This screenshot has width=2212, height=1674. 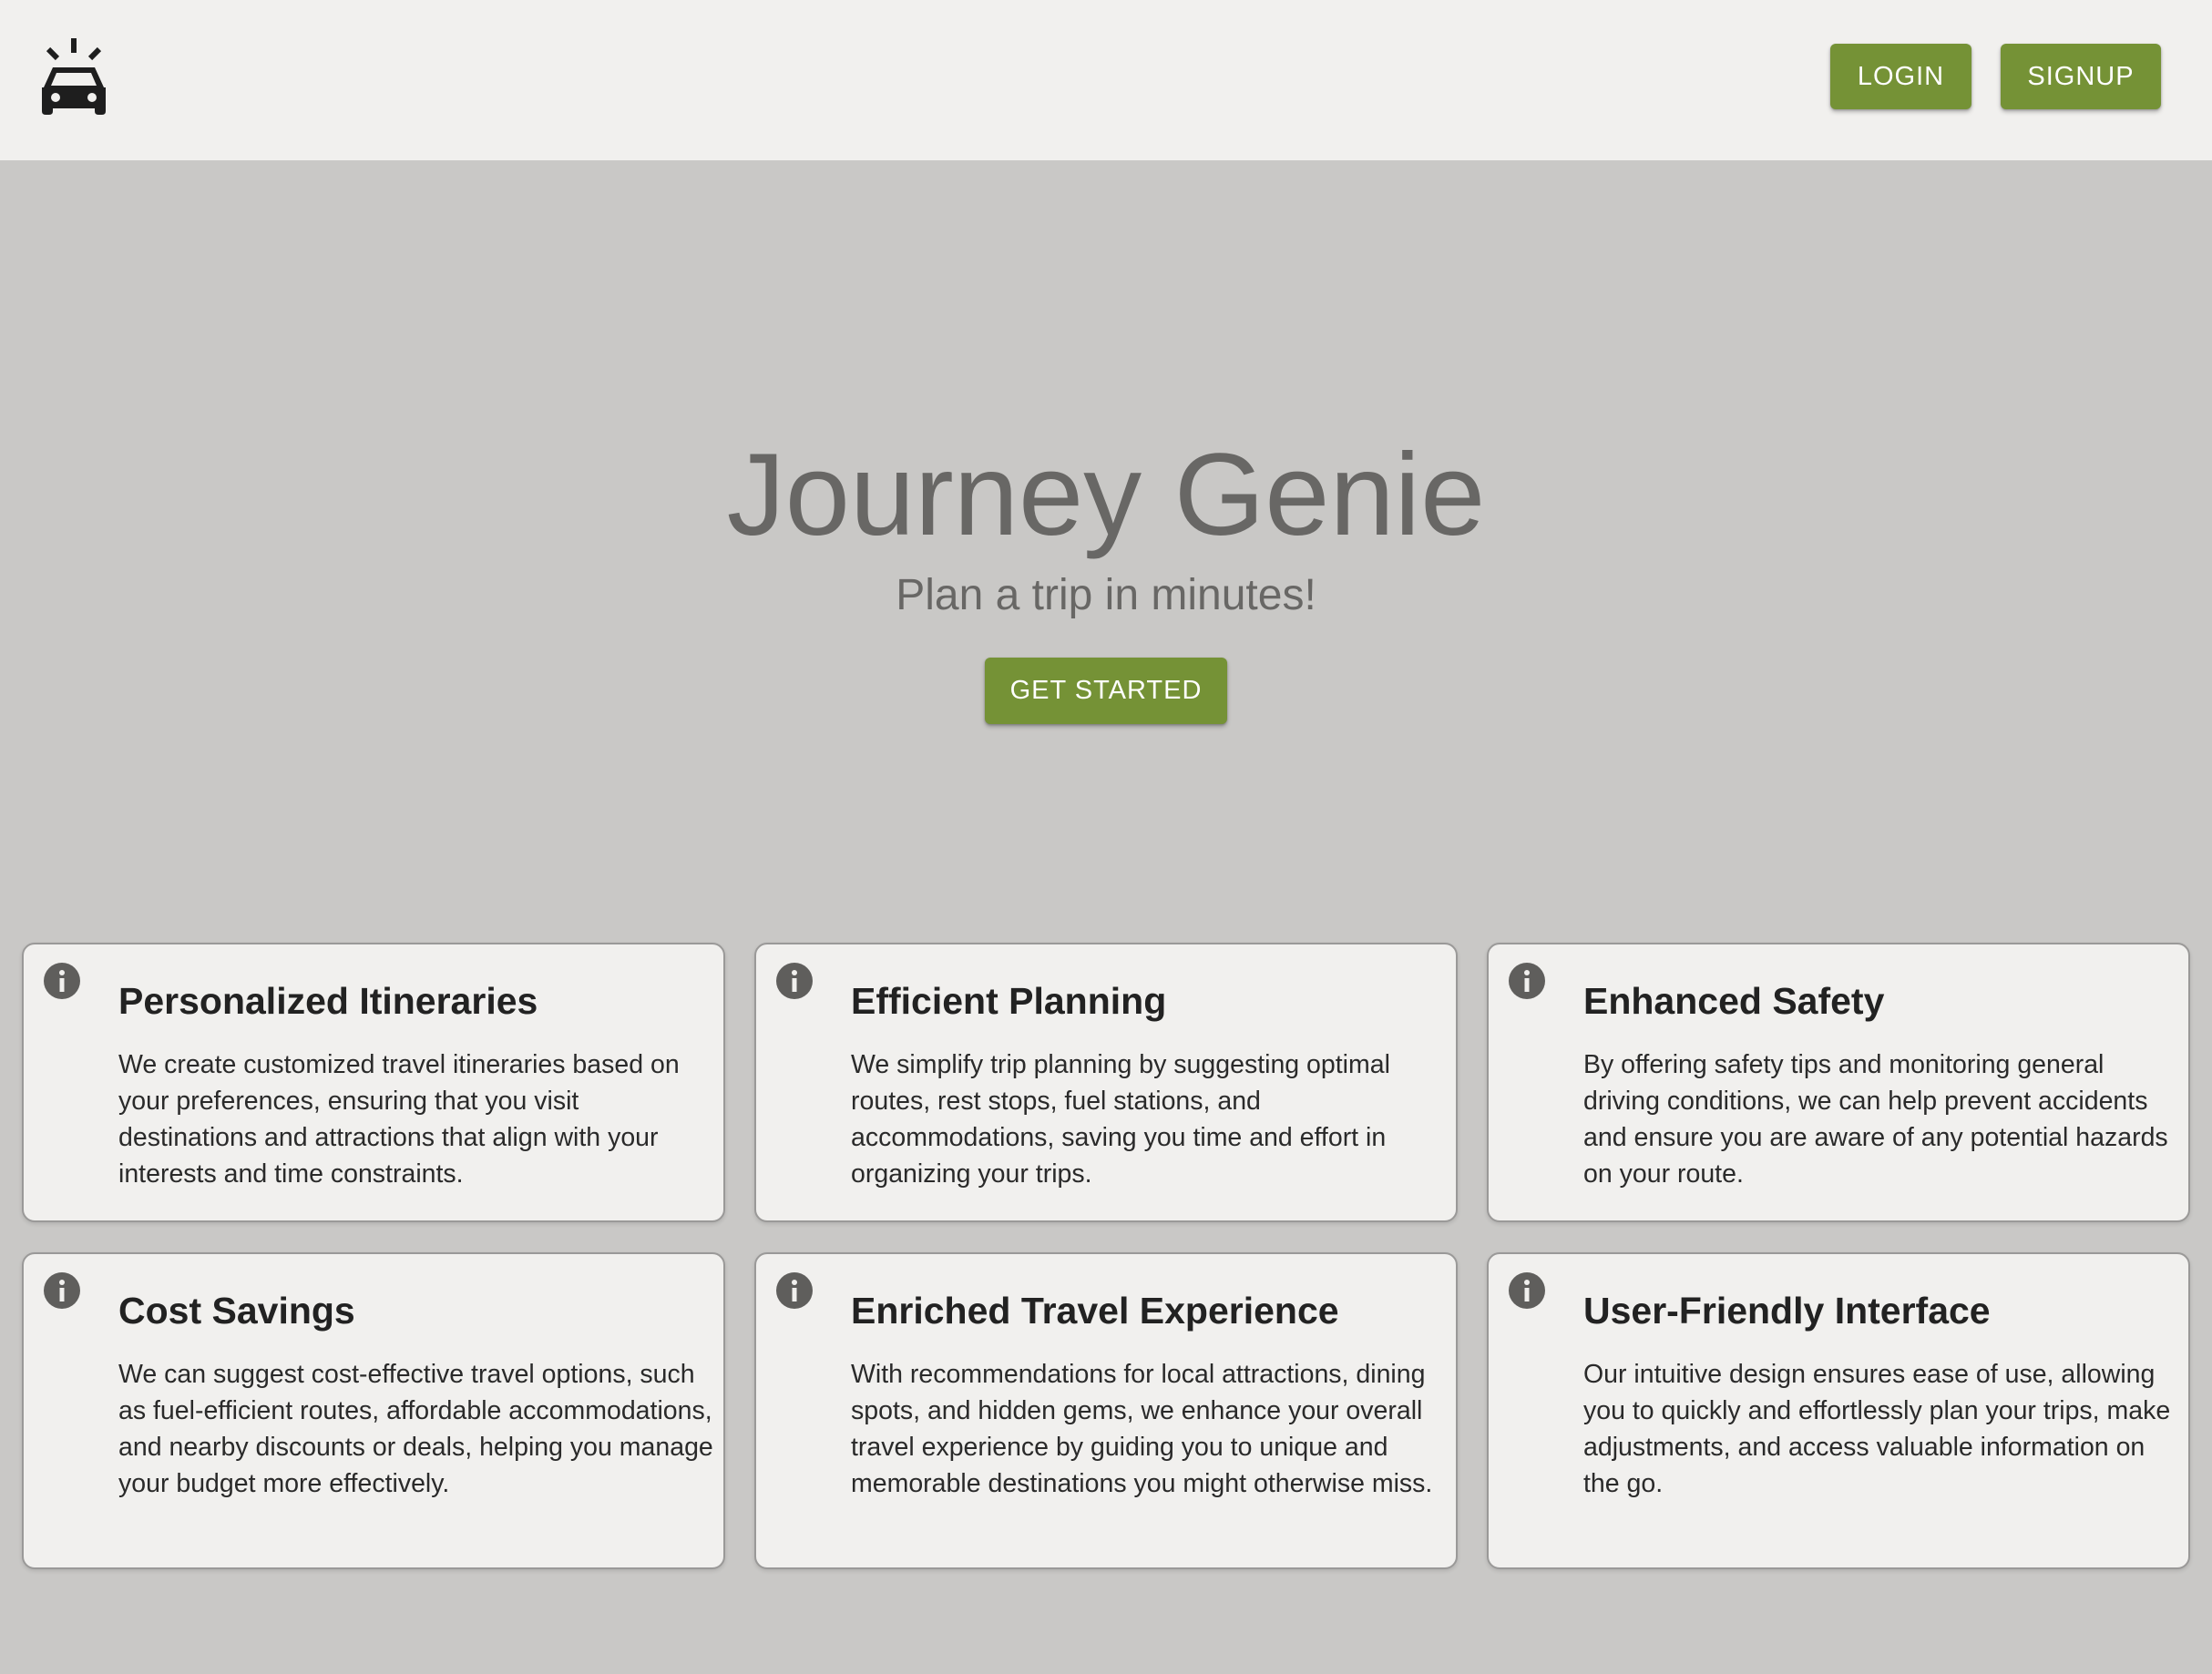 What do you see at coordinates (1095, 1311) in the screenshot?
I see `feature-title: Enriched Travel Experience` at bounding box center [1095, 1311].